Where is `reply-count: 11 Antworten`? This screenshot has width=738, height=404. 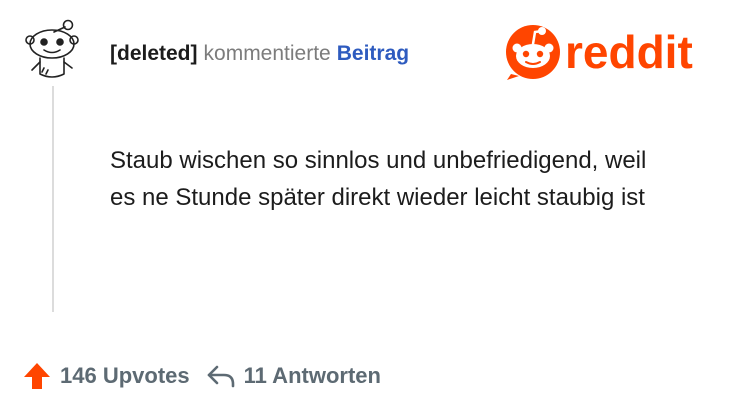 reply-count: 11 Antworten is located at coordinates (312, 375).